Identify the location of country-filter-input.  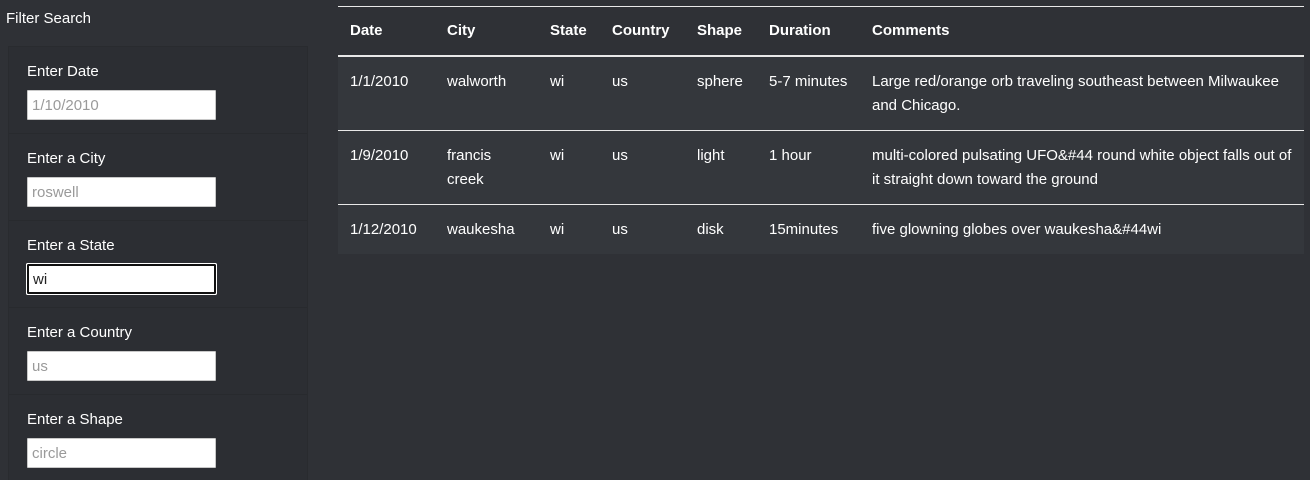
(121, 366).